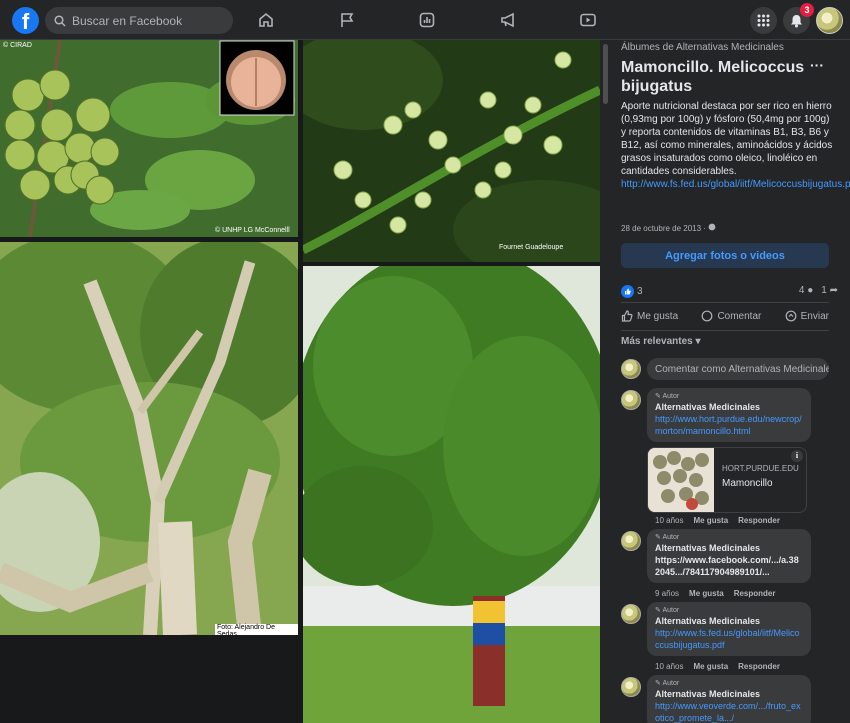  I want to click on comment-sort-dropdown: Más relevantes ▾, so click(661, 341).